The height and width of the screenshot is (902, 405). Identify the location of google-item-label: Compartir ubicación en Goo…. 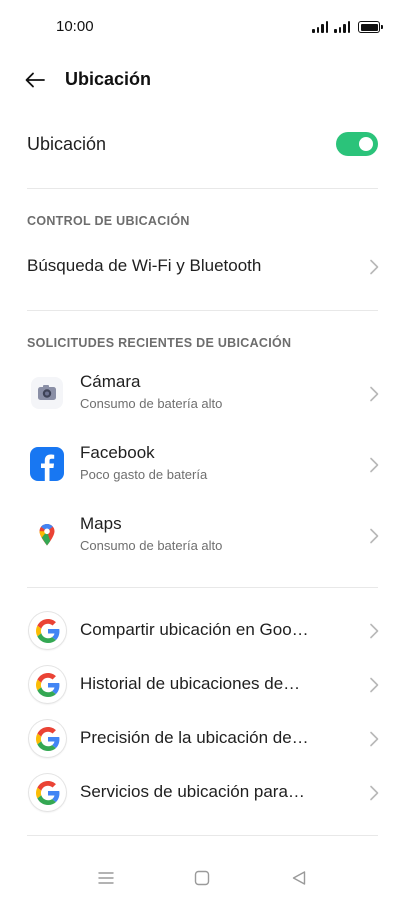
(194, 629).